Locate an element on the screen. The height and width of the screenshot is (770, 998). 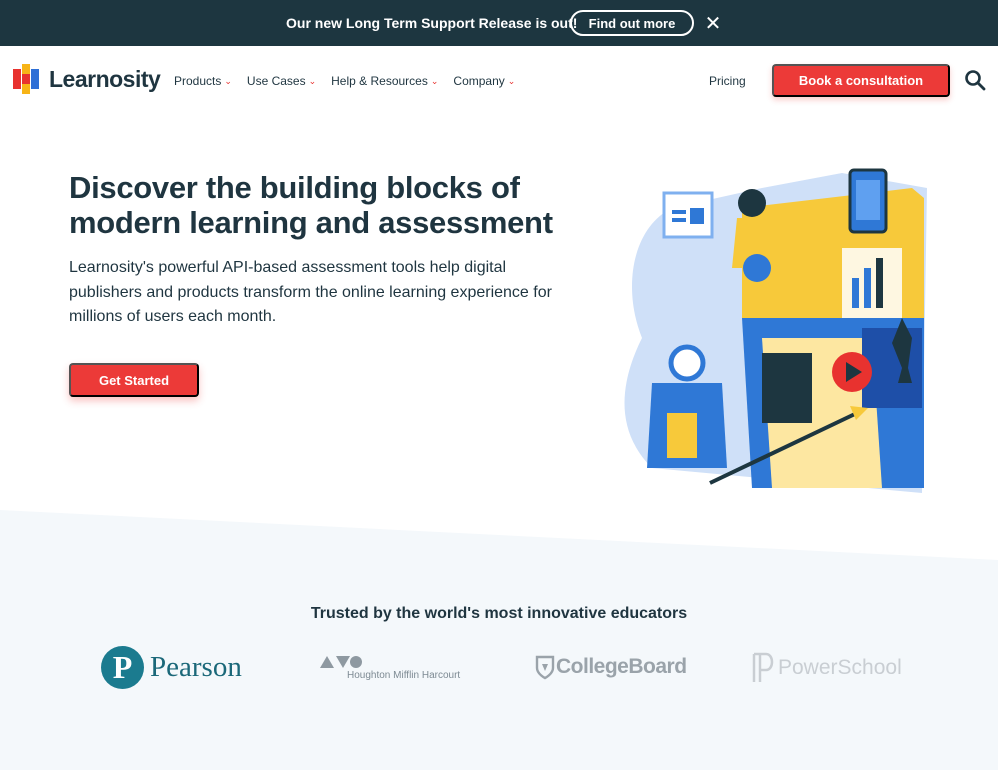
hmh-logo: Houghton Mifflin Harcourt is located at coordinates (389, 667).